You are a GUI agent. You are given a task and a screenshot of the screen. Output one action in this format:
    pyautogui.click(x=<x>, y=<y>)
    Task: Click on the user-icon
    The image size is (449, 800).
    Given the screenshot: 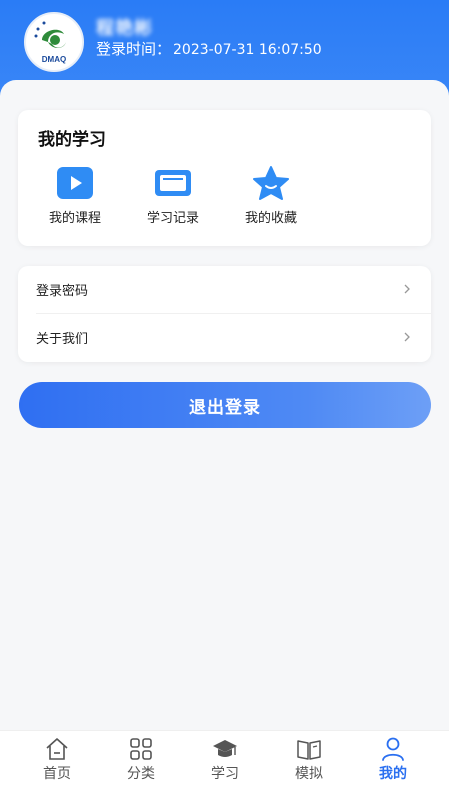 What is the action you would take?
    pyautogui.click(x=393, y=749)
    